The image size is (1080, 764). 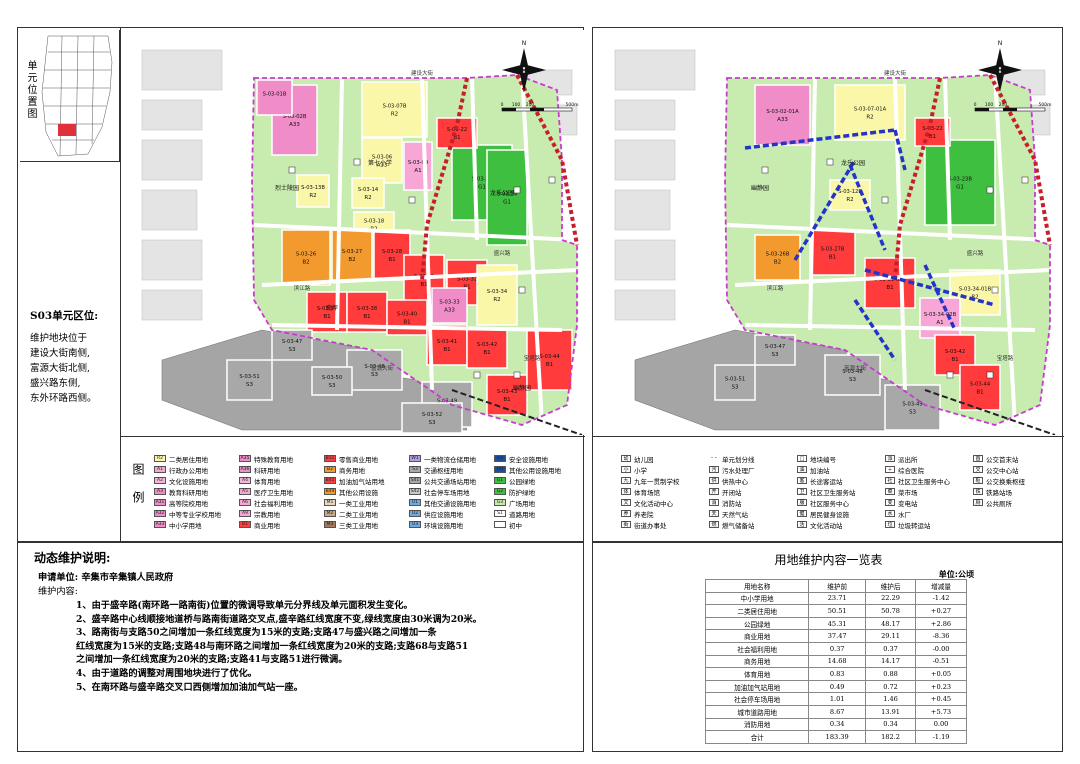 What do you see at coordinates (482, 188) in the screenshot?
I see `parcel-type: G1` at bounding box center [482, 188].